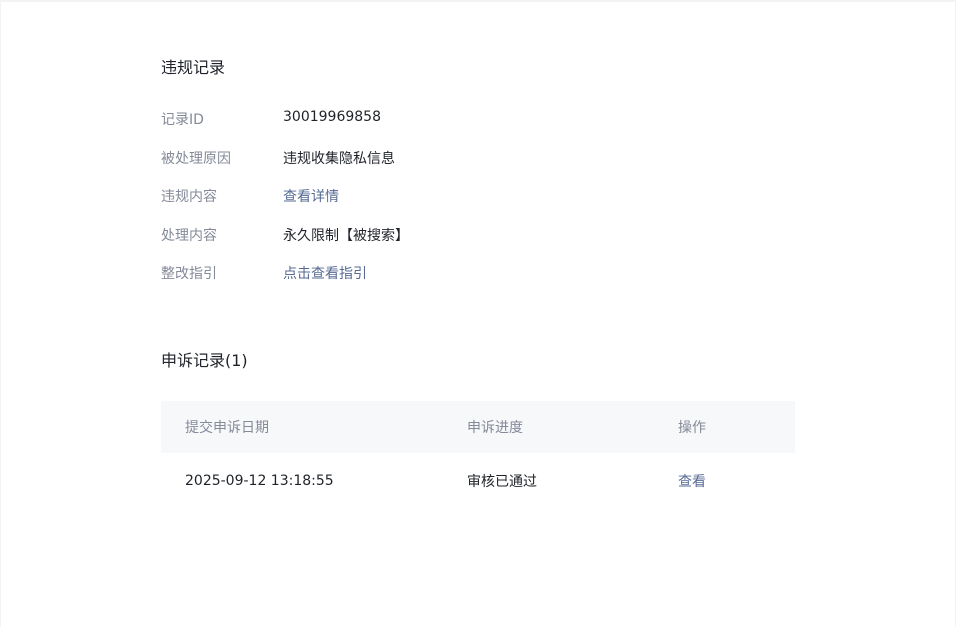 The width and height of the screenshot is (956, 627). Describe the element at coordinates (339, 159) in the screenshot. I see `handled-reason-value: 违规收集隐私信息` at that location.